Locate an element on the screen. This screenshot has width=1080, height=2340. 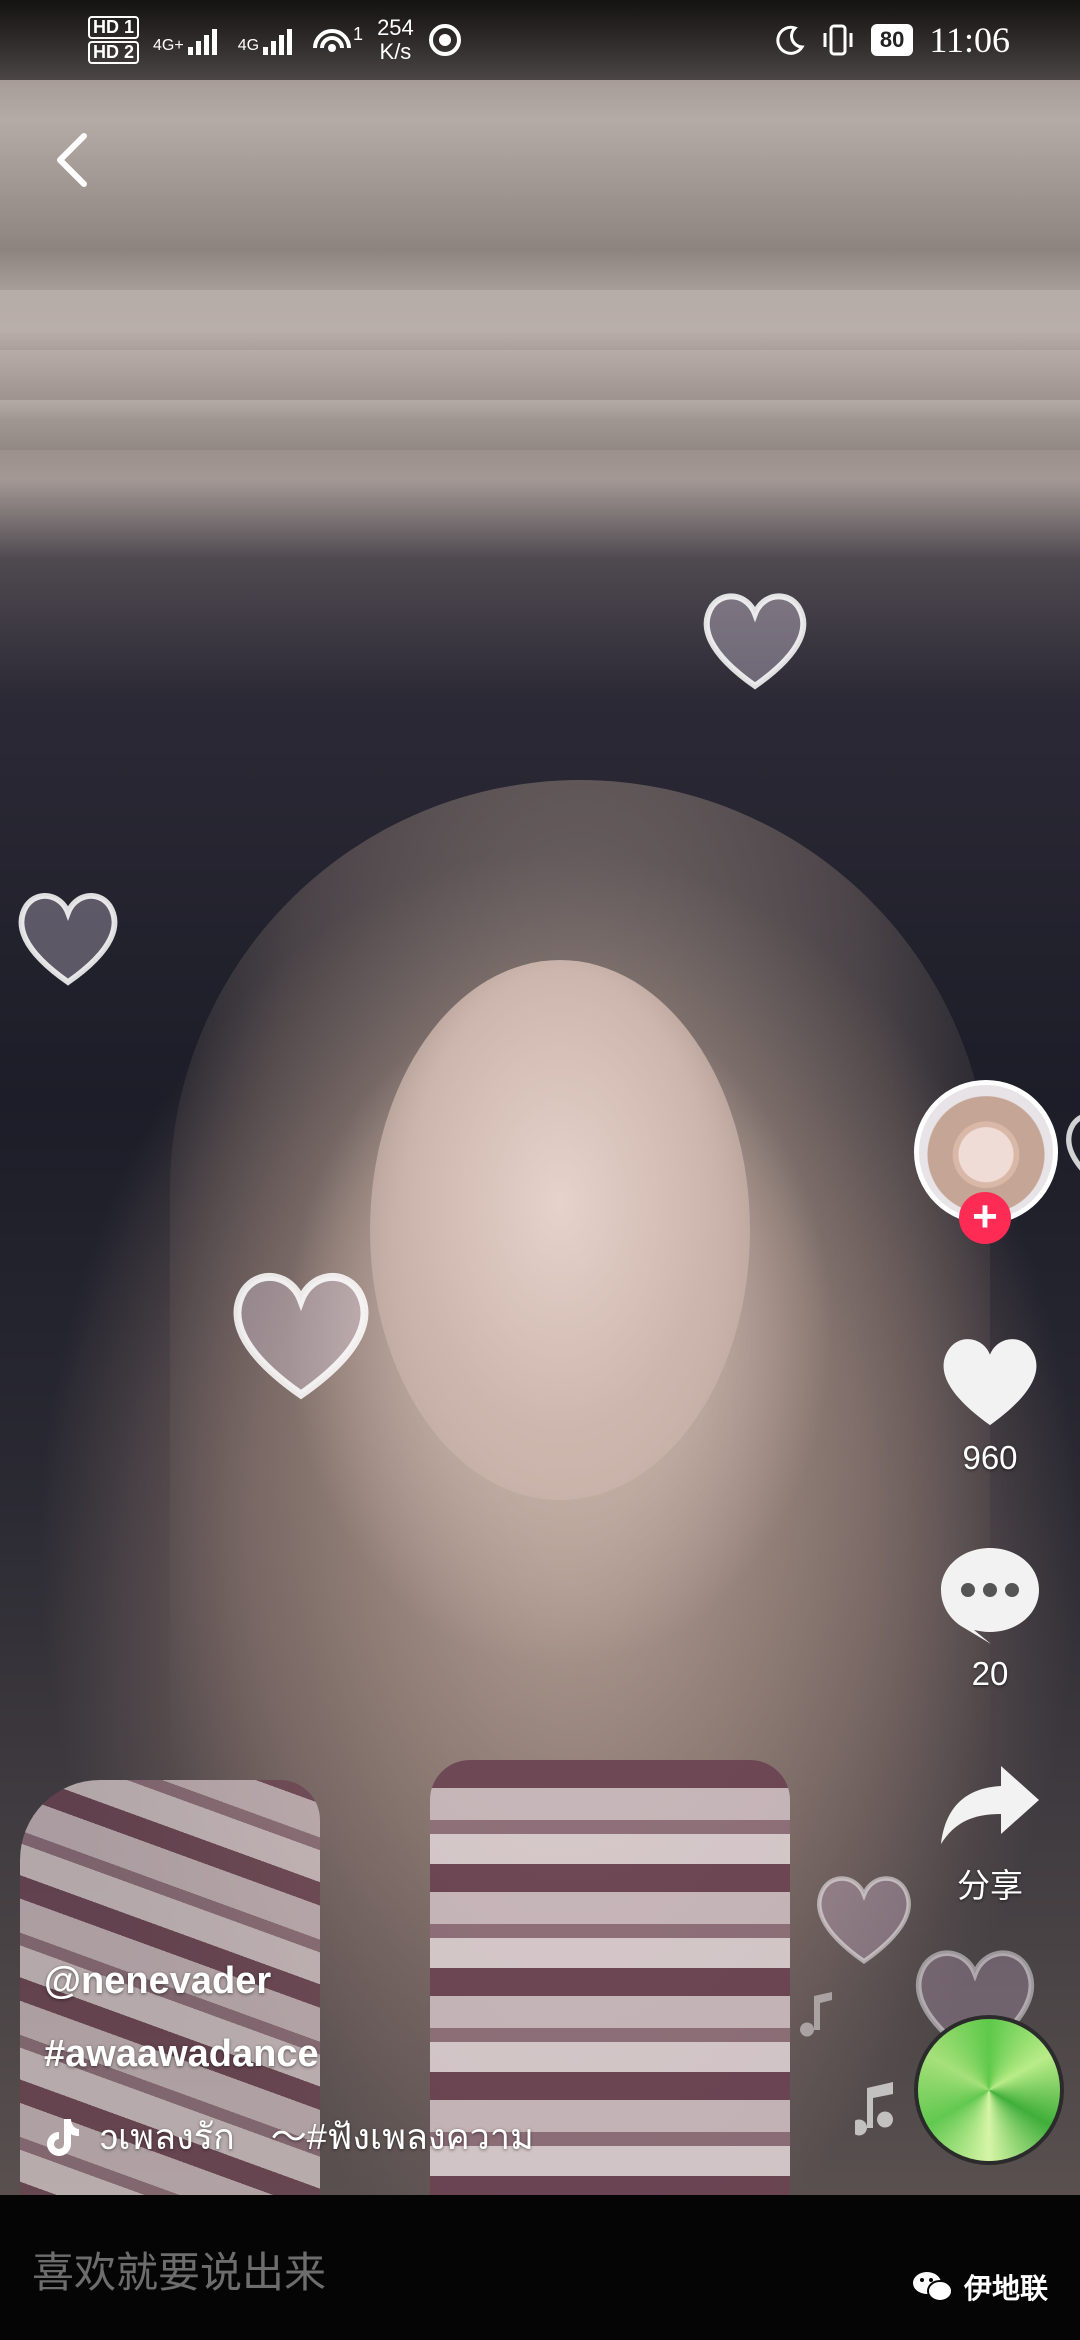
like-count: 960 is located at coordinates (990, 1457).